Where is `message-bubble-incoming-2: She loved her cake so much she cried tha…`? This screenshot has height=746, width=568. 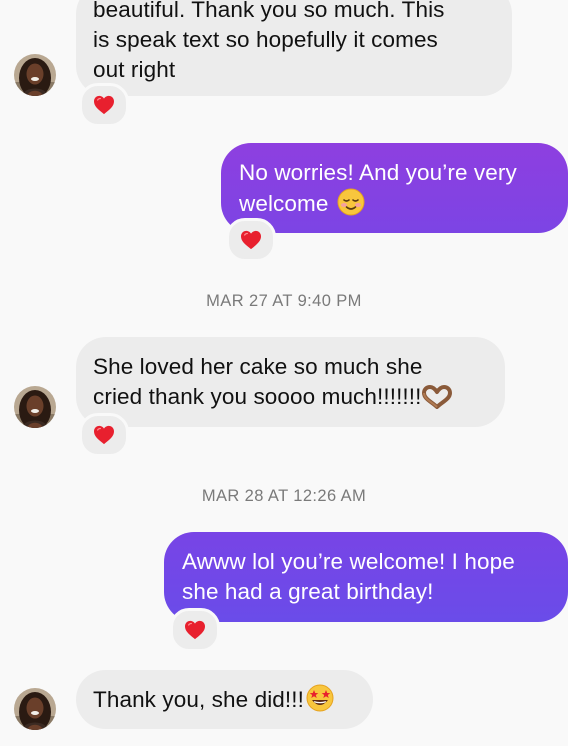 message-bubble-incoming-2: She loved her cake so much she cried tha… is located at coordinates (290, 382).